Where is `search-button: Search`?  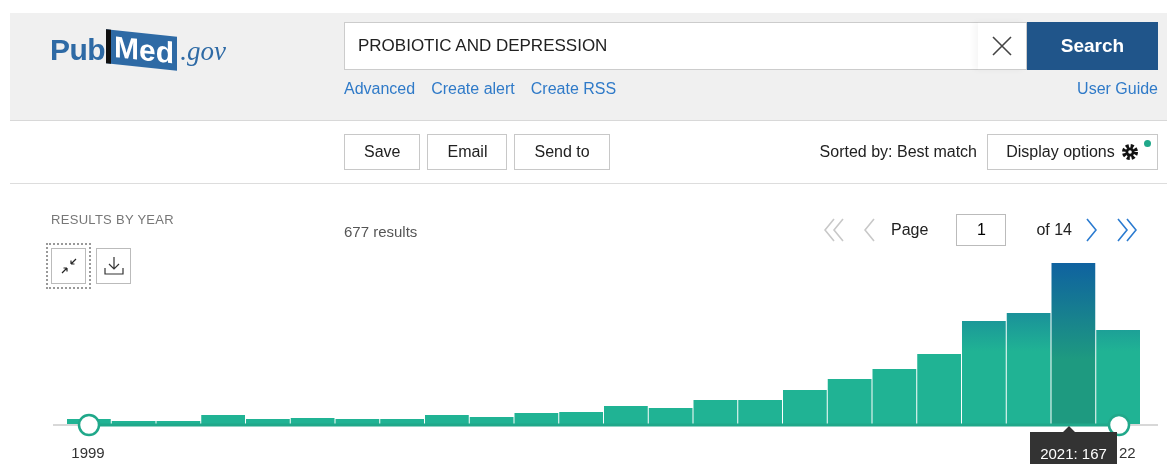 search-button: Search is located at coordinates (1092, 46).